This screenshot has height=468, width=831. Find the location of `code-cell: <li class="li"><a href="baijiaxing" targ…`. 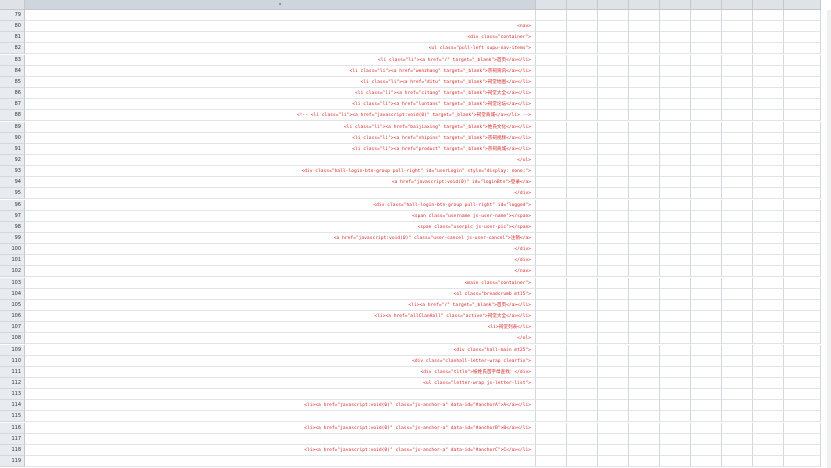

code-cell: <li class="li"><a href="baijiaxing" targ… is located at coordinates (280, 127).